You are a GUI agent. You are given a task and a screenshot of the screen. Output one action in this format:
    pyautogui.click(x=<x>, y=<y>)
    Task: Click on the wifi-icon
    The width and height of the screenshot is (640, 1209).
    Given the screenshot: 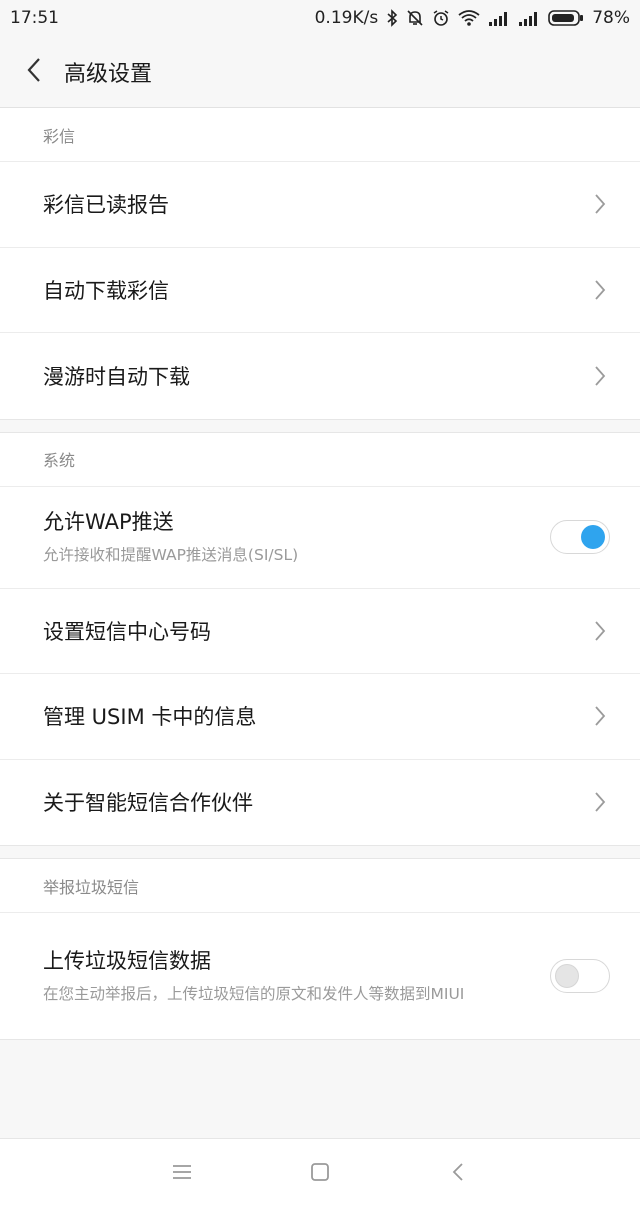 What is the action you would take?
    pyautogui.click(x=469, y=18)
    